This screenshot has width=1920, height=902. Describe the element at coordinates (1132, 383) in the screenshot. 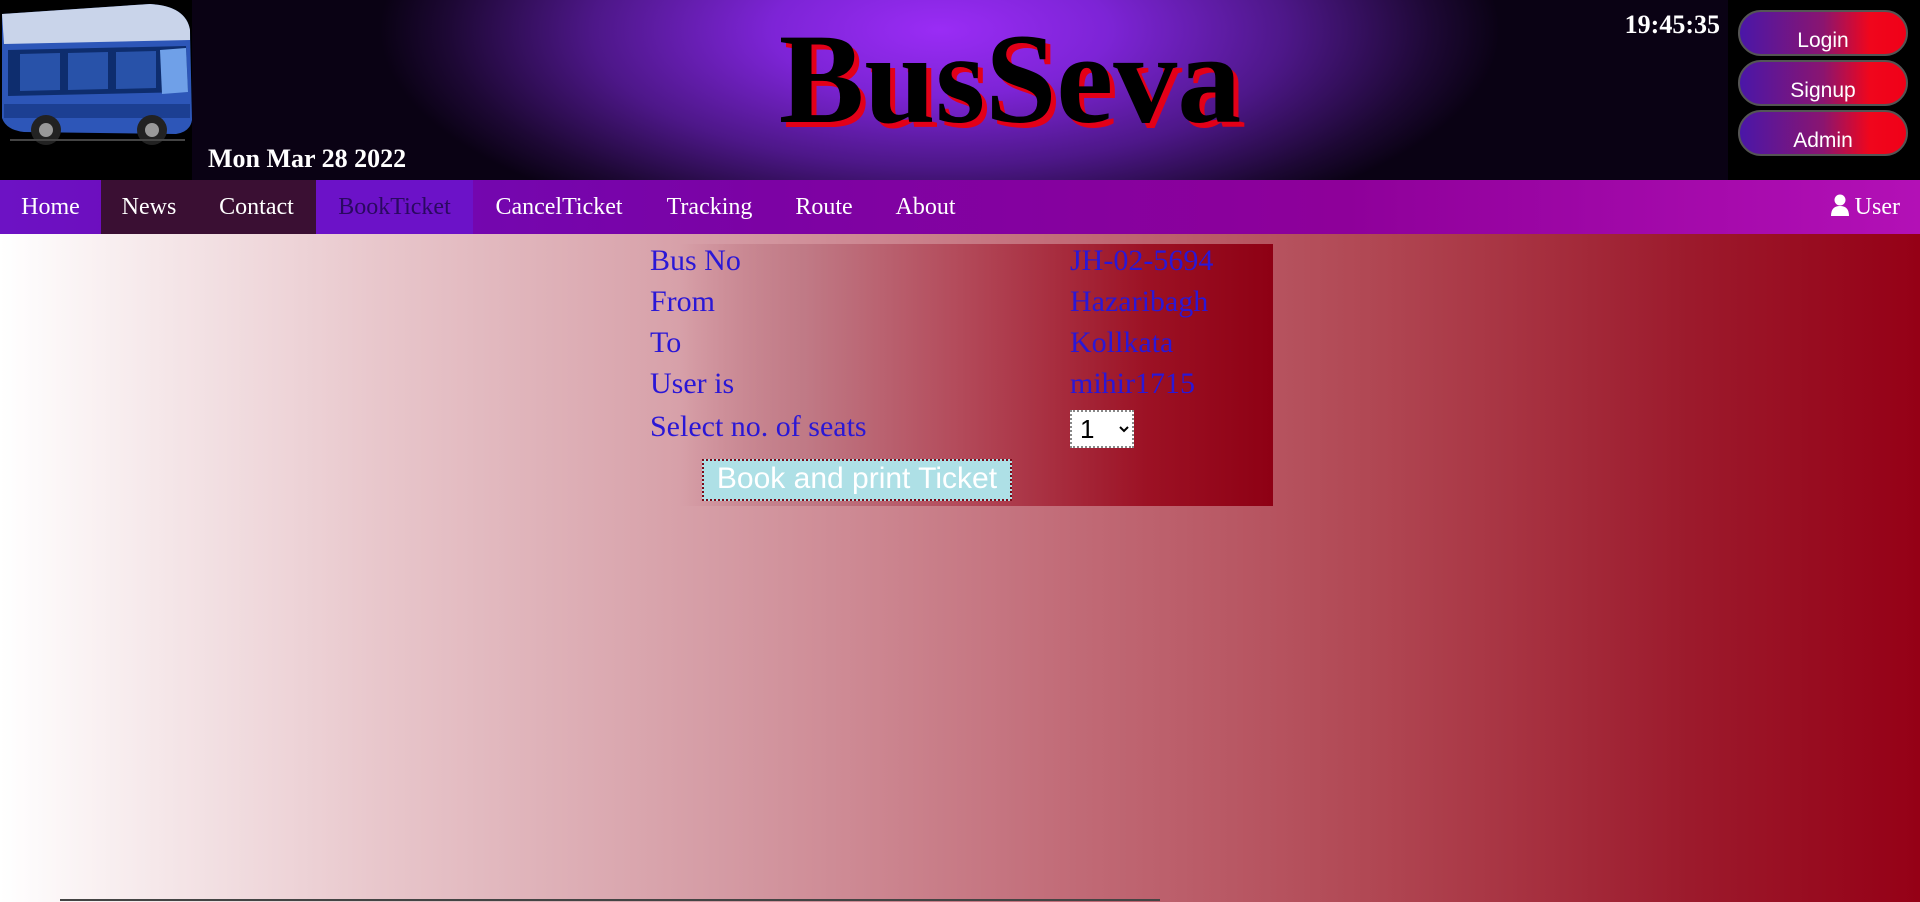

I see `user-is-value: mihir1715` at that location.